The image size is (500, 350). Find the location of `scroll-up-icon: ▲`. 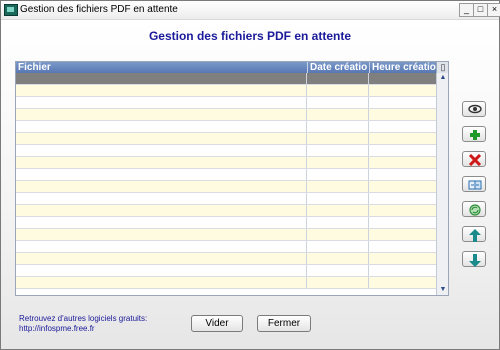

scroll-up-icon: ▲ is located at coordinates (442, 78).